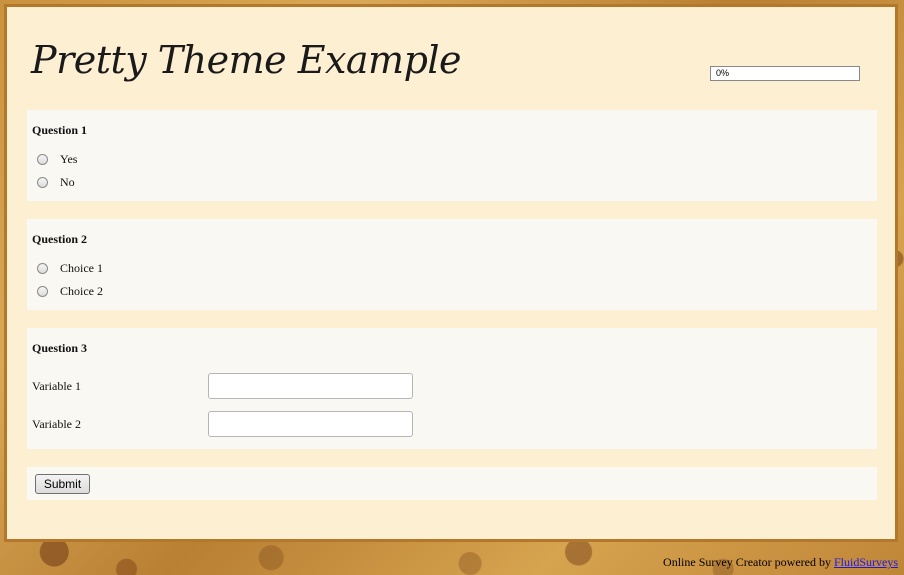  Describe the element at coordinates (81, 290) in the screenshot. I see `option-label: Choice 2` at that location.